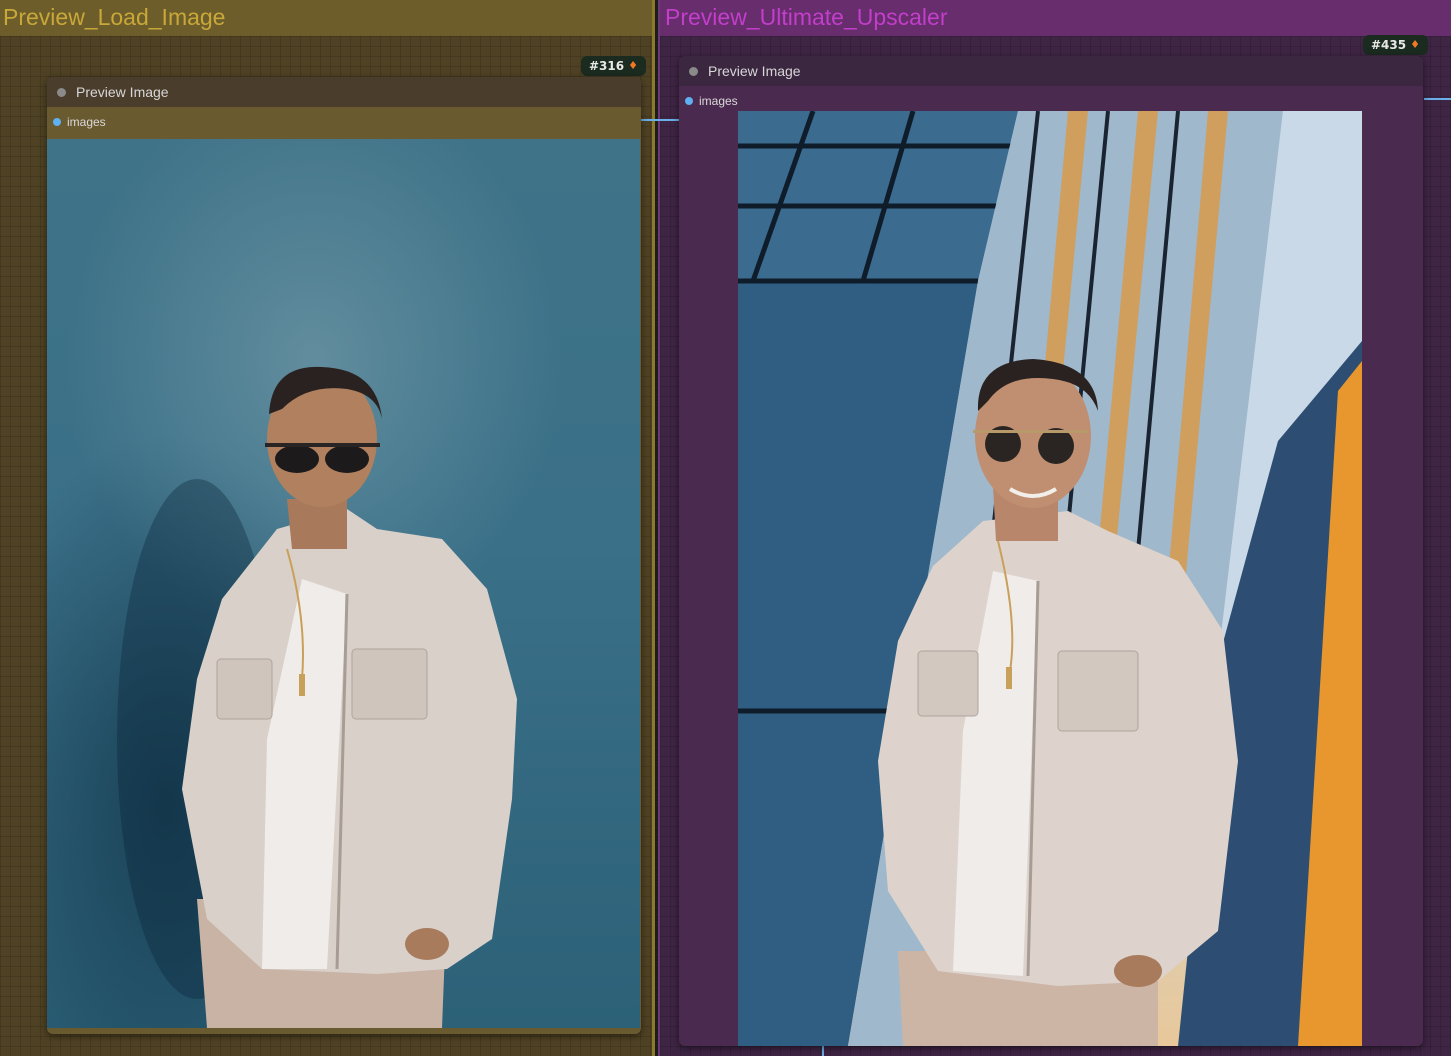  I want to click on node-id-badge: #435 ♦, so click(1395, 45).